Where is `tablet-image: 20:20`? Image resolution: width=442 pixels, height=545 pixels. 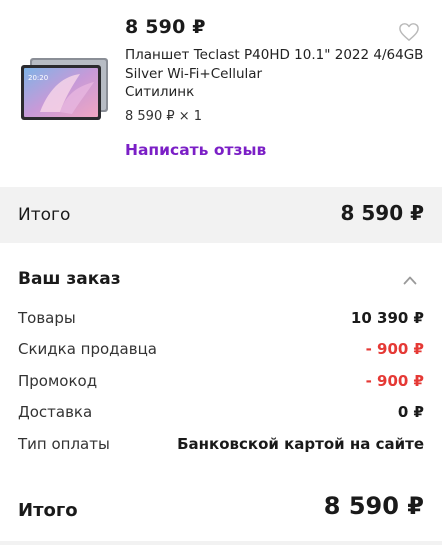 tablet-image: 20:20 is located at coordinates (65, 89).